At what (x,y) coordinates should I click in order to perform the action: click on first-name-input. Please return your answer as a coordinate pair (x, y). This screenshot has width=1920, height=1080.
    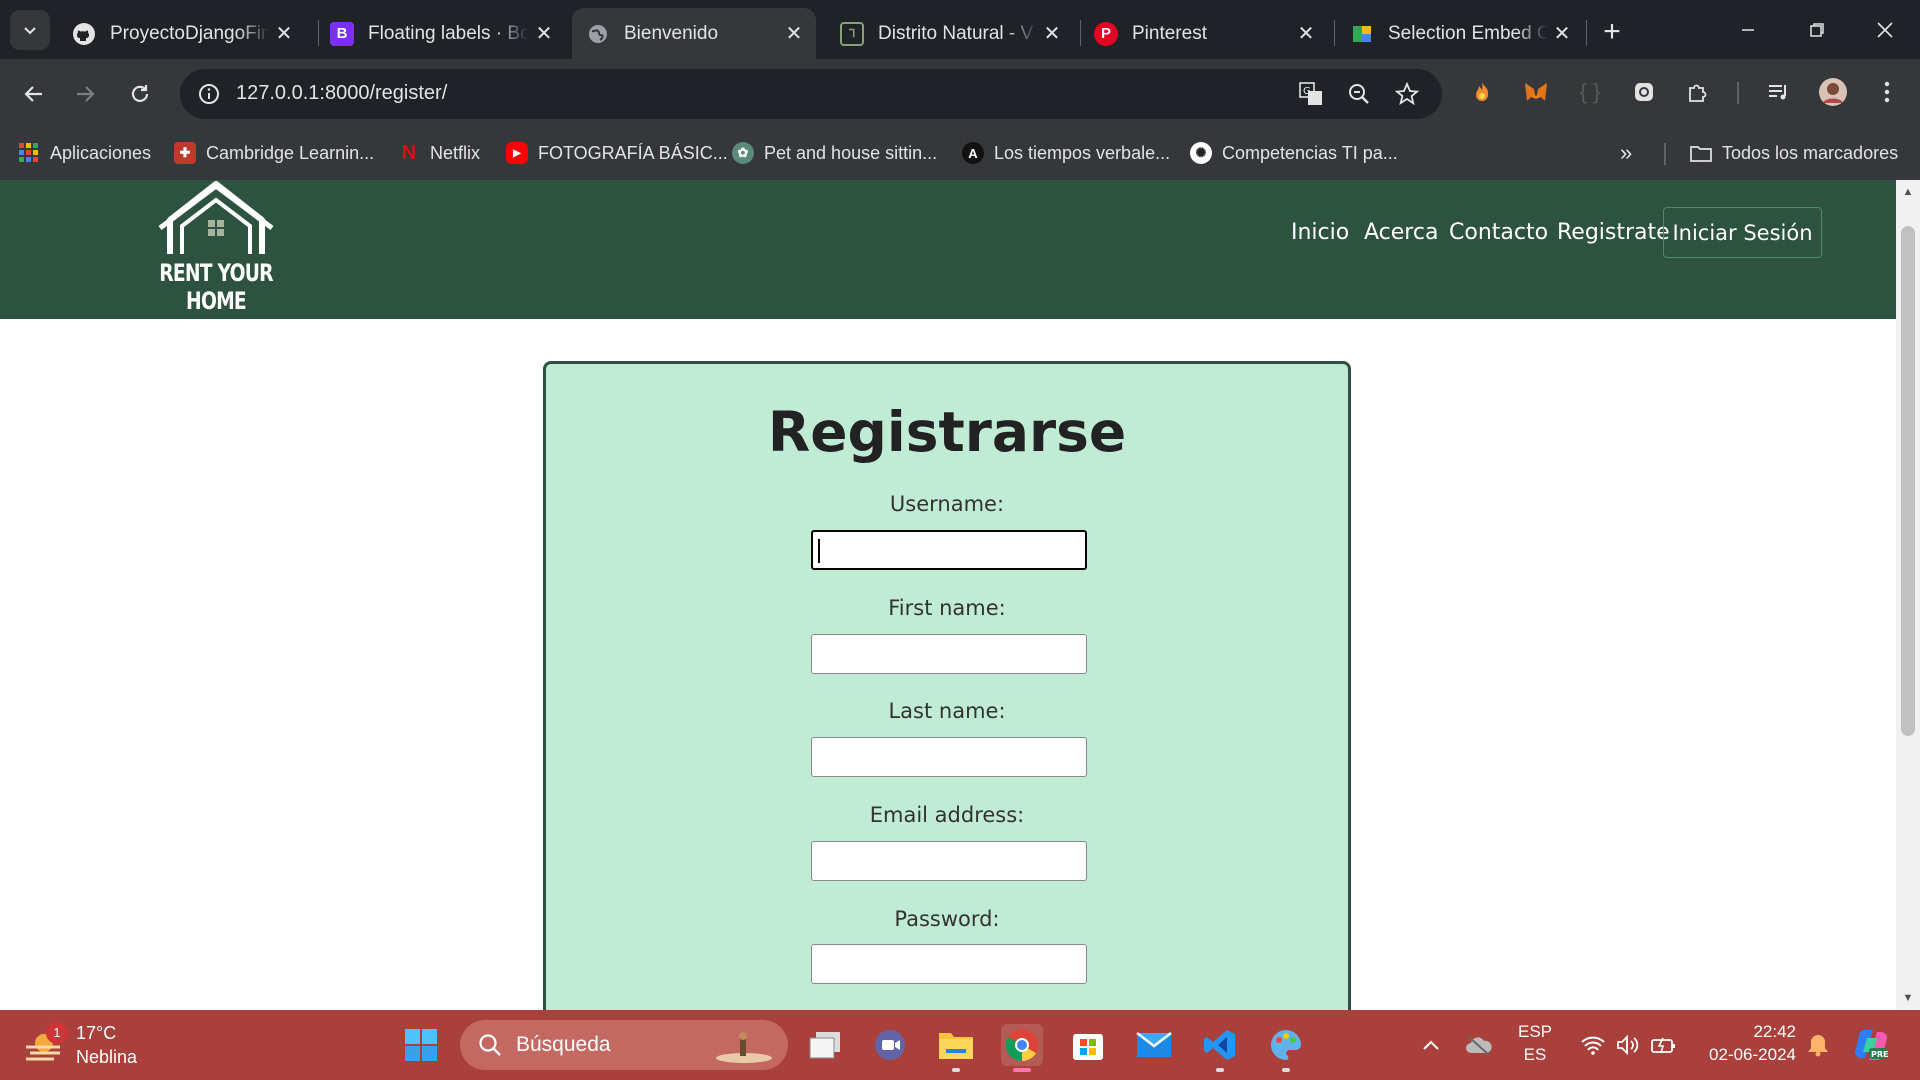
    Looking at the image, I should click on (949, 654).